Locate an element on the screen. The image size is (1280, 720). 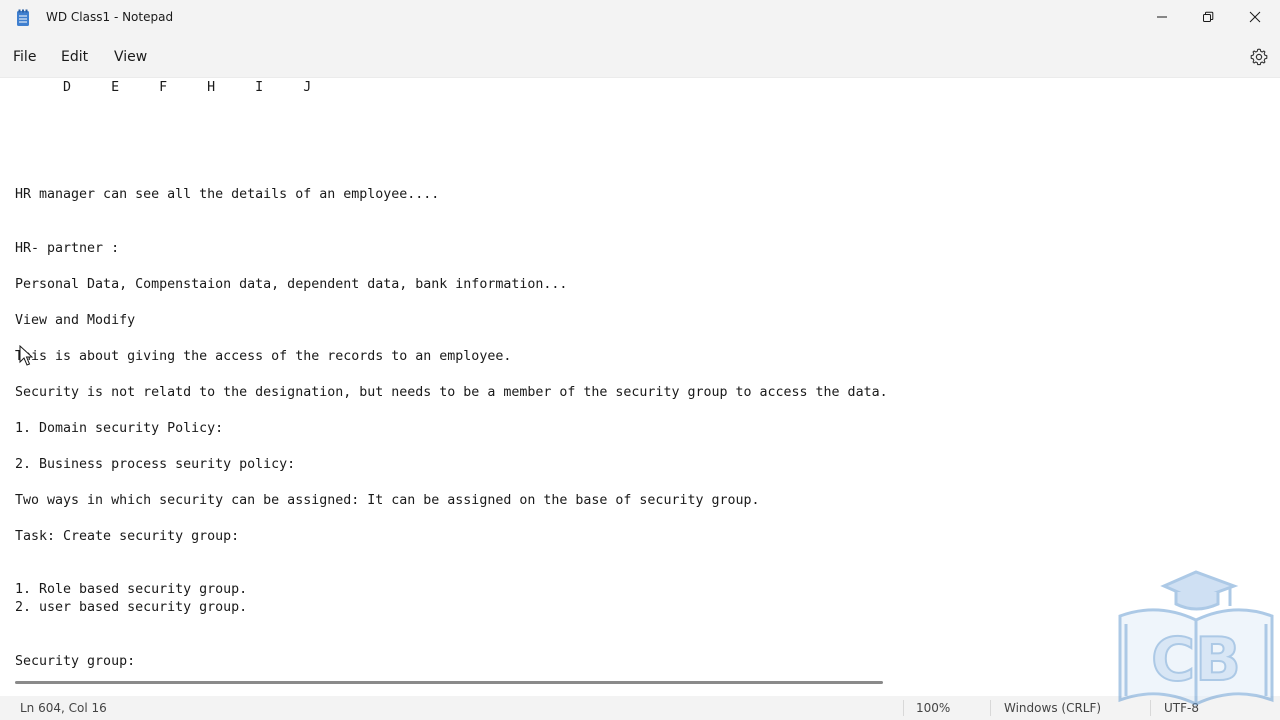
notepad-icon is located at coordinates (23, 17).